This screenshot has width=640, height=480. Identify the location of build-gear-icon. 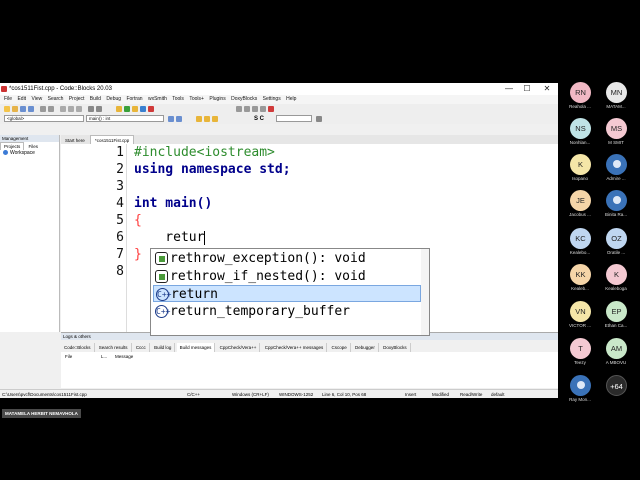
(119, 109).